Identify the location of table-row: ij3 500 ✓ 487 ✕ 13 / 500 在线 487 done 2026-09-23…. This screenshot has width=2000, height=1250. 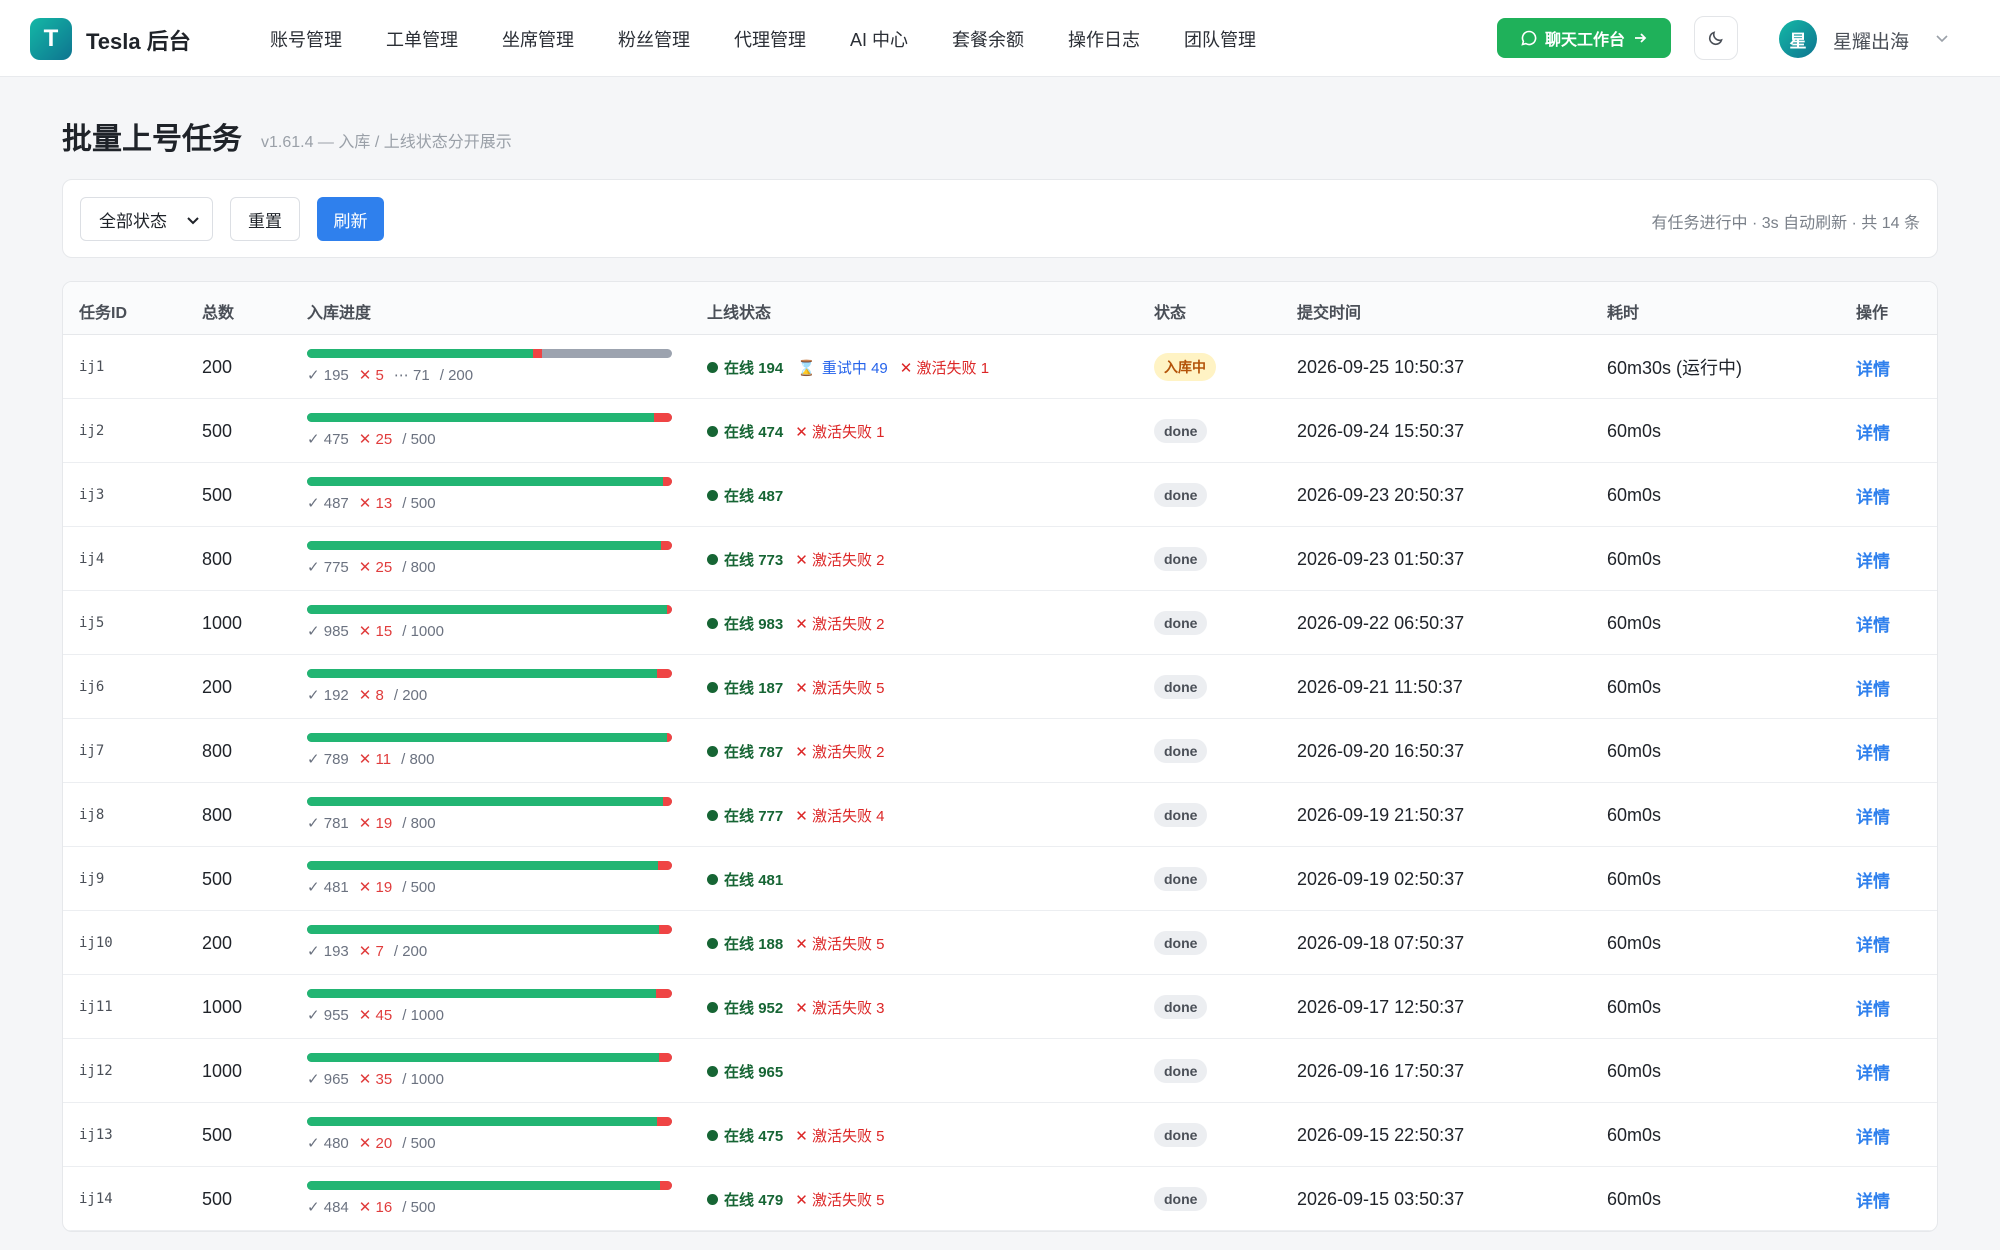
(1000, 495).